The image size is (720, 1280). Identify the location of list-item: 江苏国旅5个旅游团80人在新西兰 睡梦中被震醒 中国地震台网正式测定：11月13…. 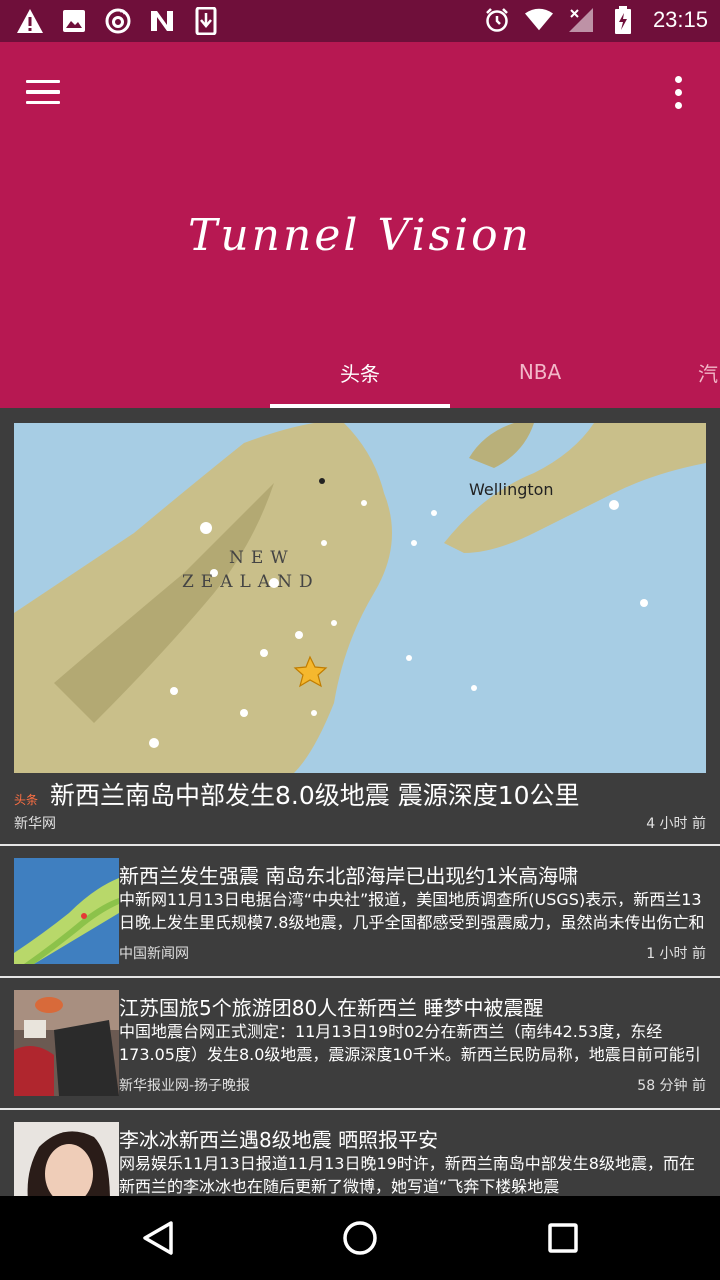
(360, 1043).